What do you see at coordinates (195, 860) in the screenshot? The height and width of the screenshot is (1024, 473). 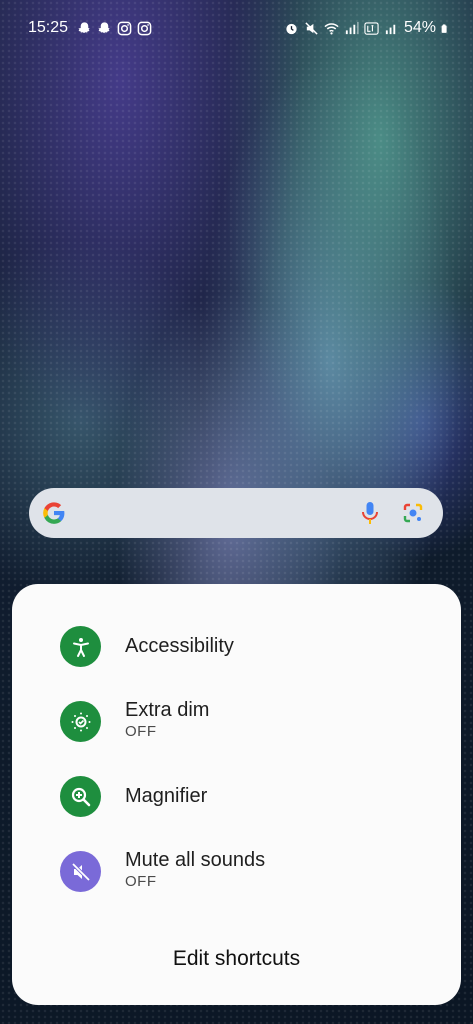 I see `shortcut-title: Mute all sounds` at bounding box center [195, 860].